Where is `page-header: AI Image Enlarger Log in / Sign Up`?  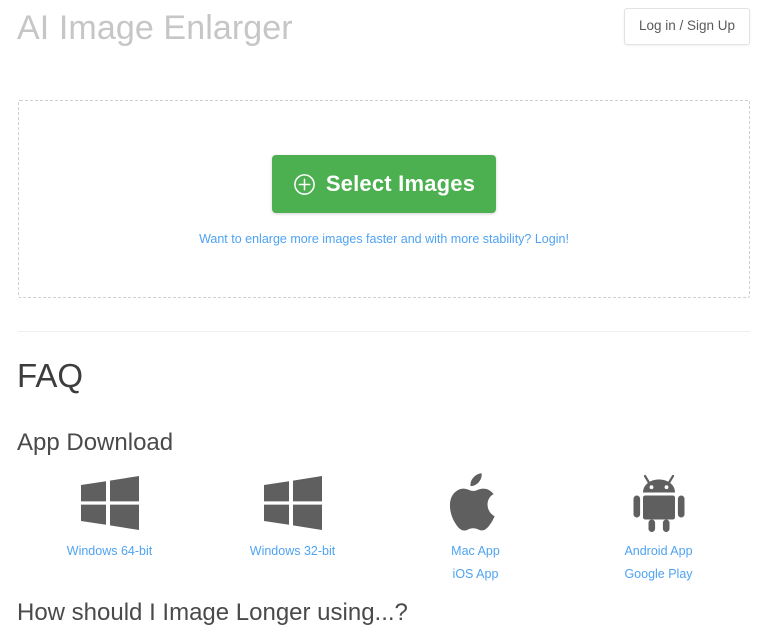
page-header: AI Image Enlarger Log in / Sign Up is located at coordinates (384, 39).